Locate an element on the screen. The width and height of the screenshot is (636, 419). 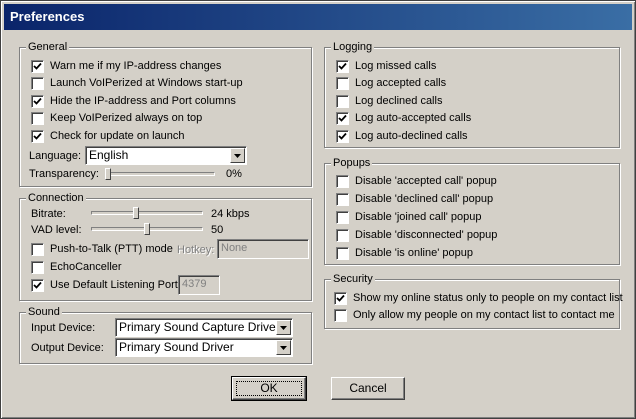
vad-value: 50 is located at coordinates (217, 230).